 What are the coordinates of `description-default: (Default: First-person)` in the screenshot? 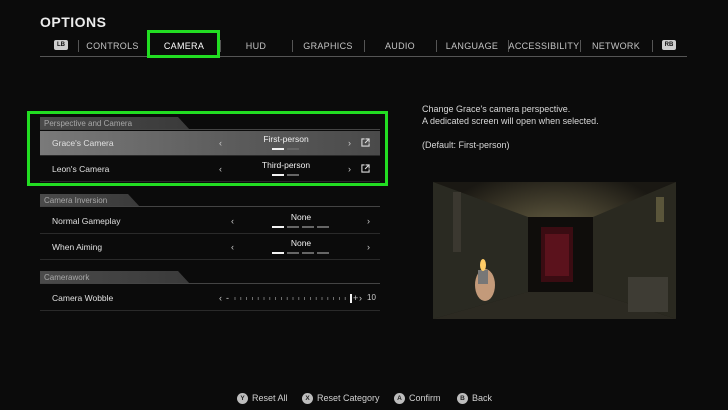 It's located at (466, 145).